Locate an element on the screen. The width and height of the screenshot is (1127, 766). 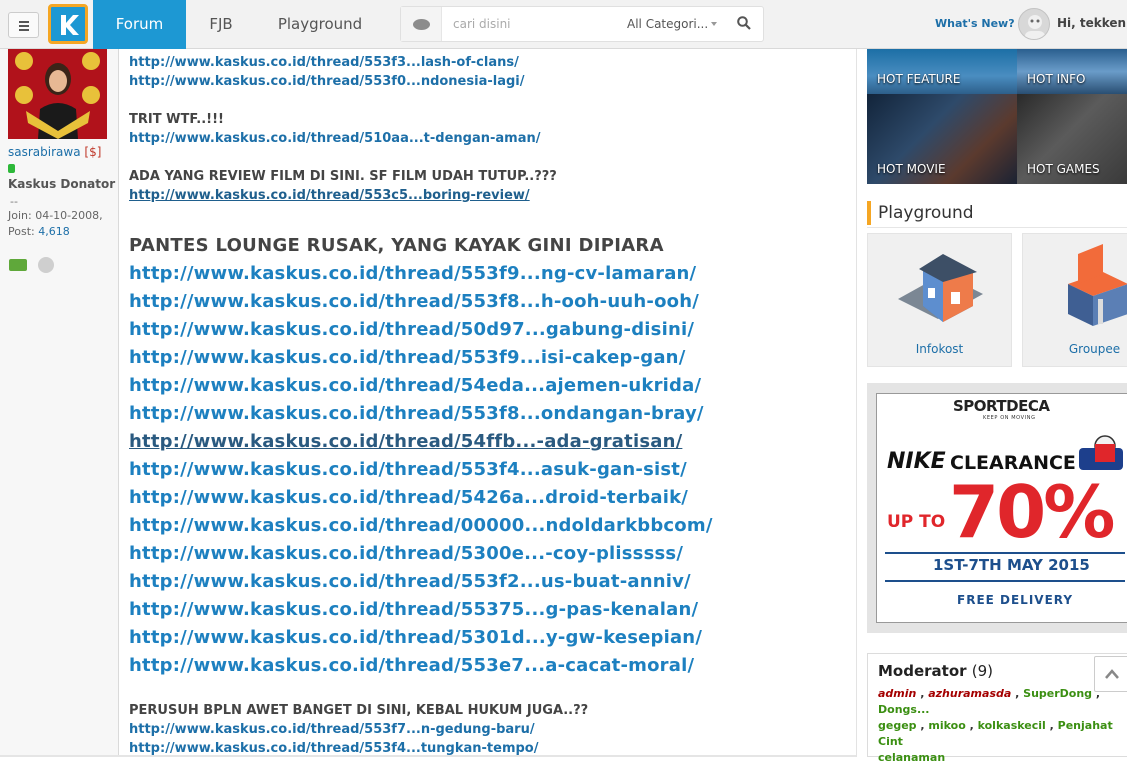
moderator-link: azhuramasda is located at coordinates (969, 693).